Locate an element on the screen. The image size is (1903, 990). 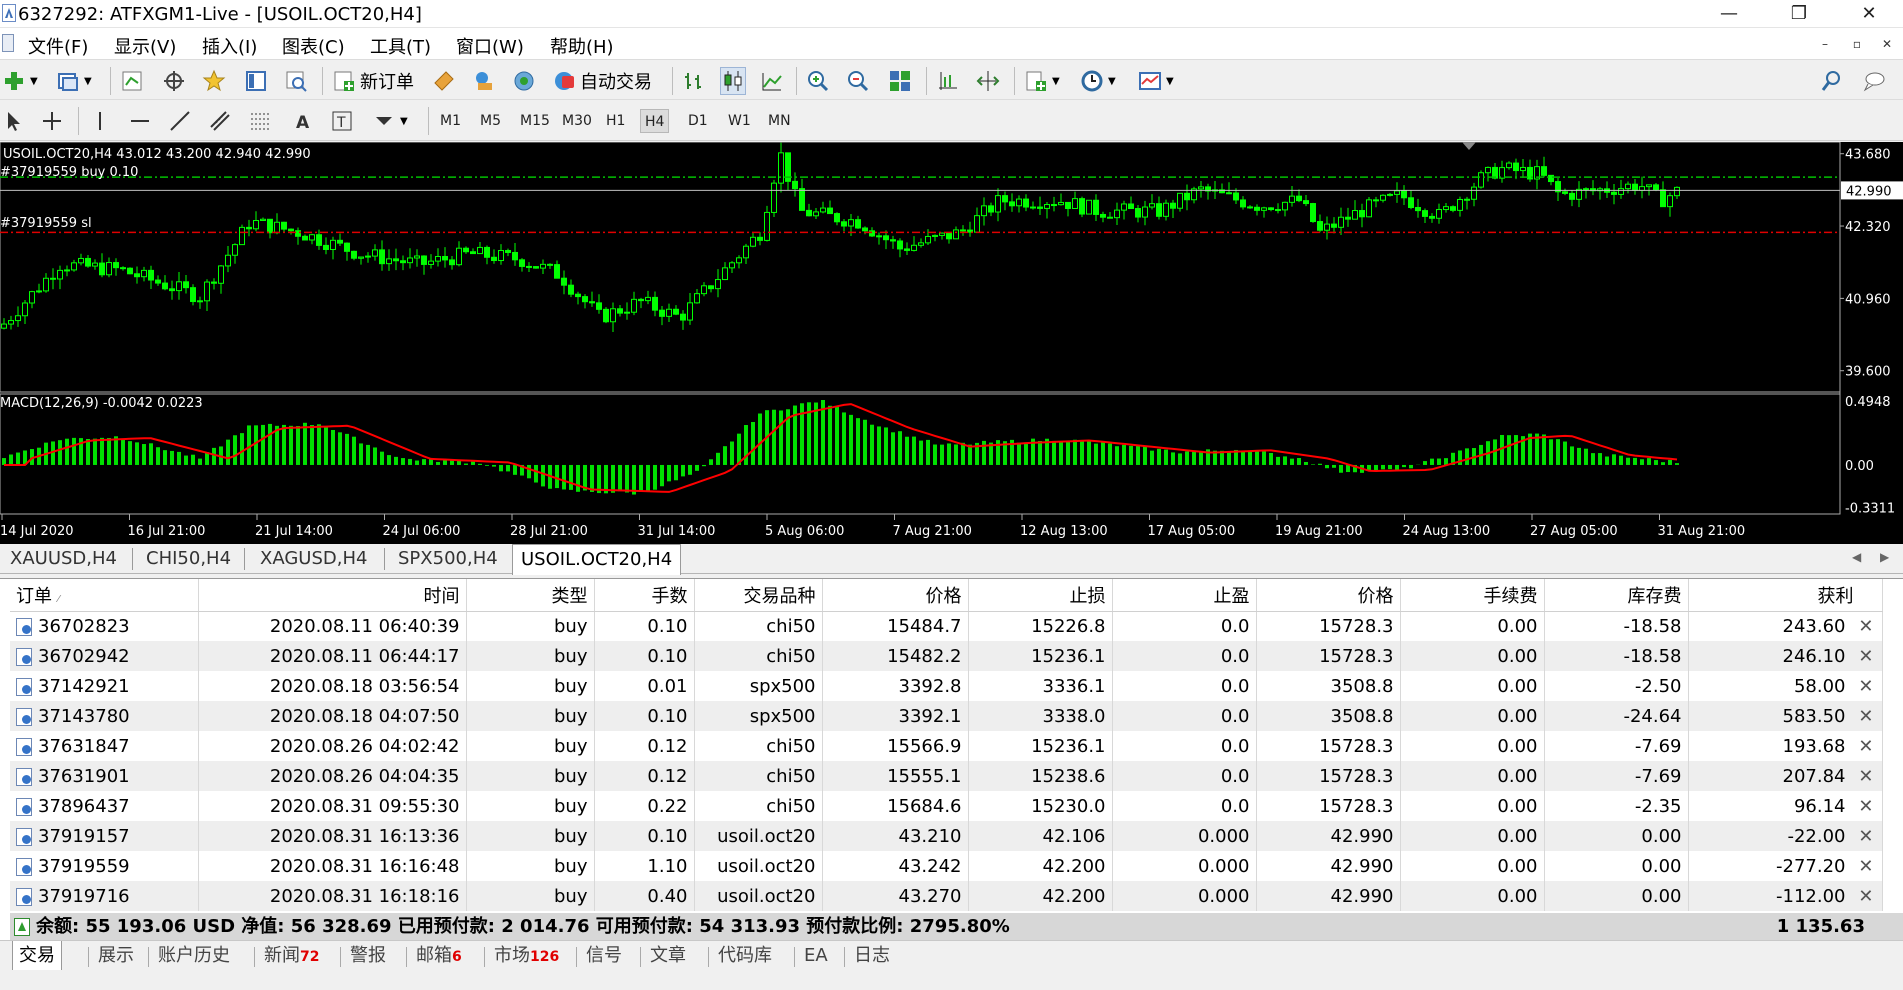
mdi-close-button: ✕ is located at coordinates (1887, 44).